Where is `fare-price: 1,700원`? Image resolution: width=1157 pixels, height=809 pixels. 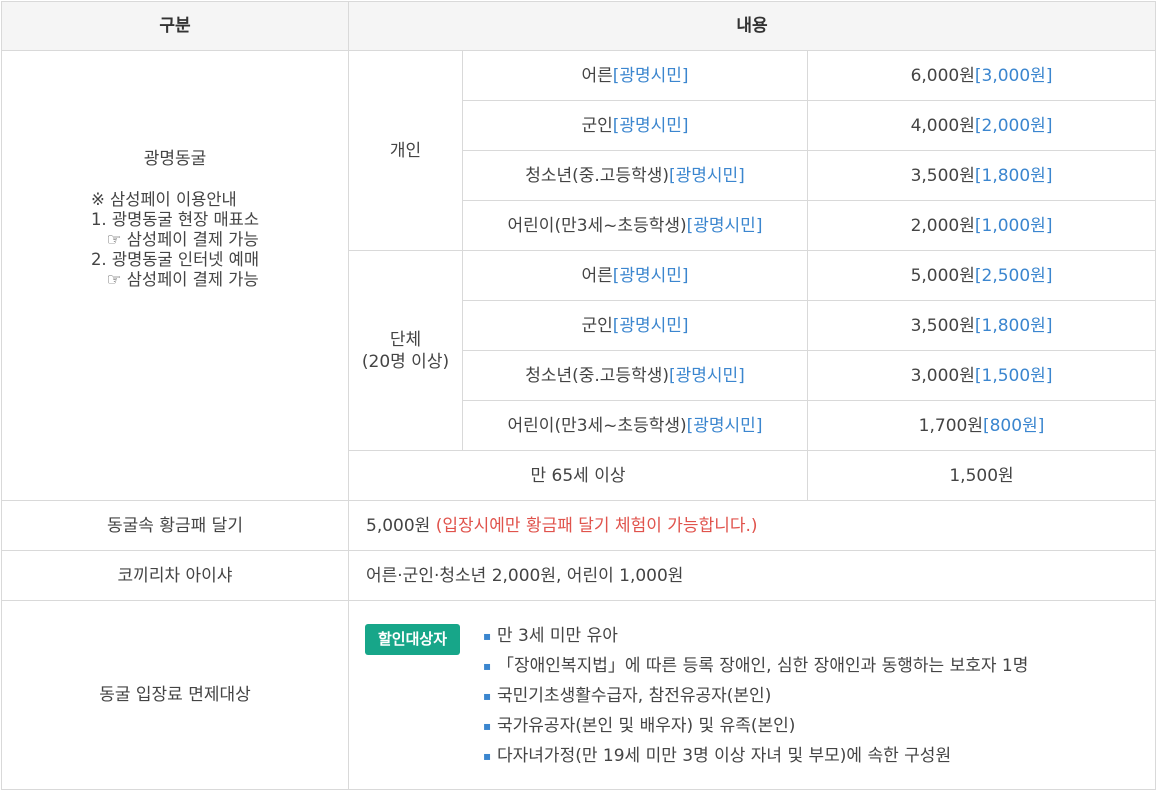 fare-price: 1,700원 is located at coordinates (950, 425).